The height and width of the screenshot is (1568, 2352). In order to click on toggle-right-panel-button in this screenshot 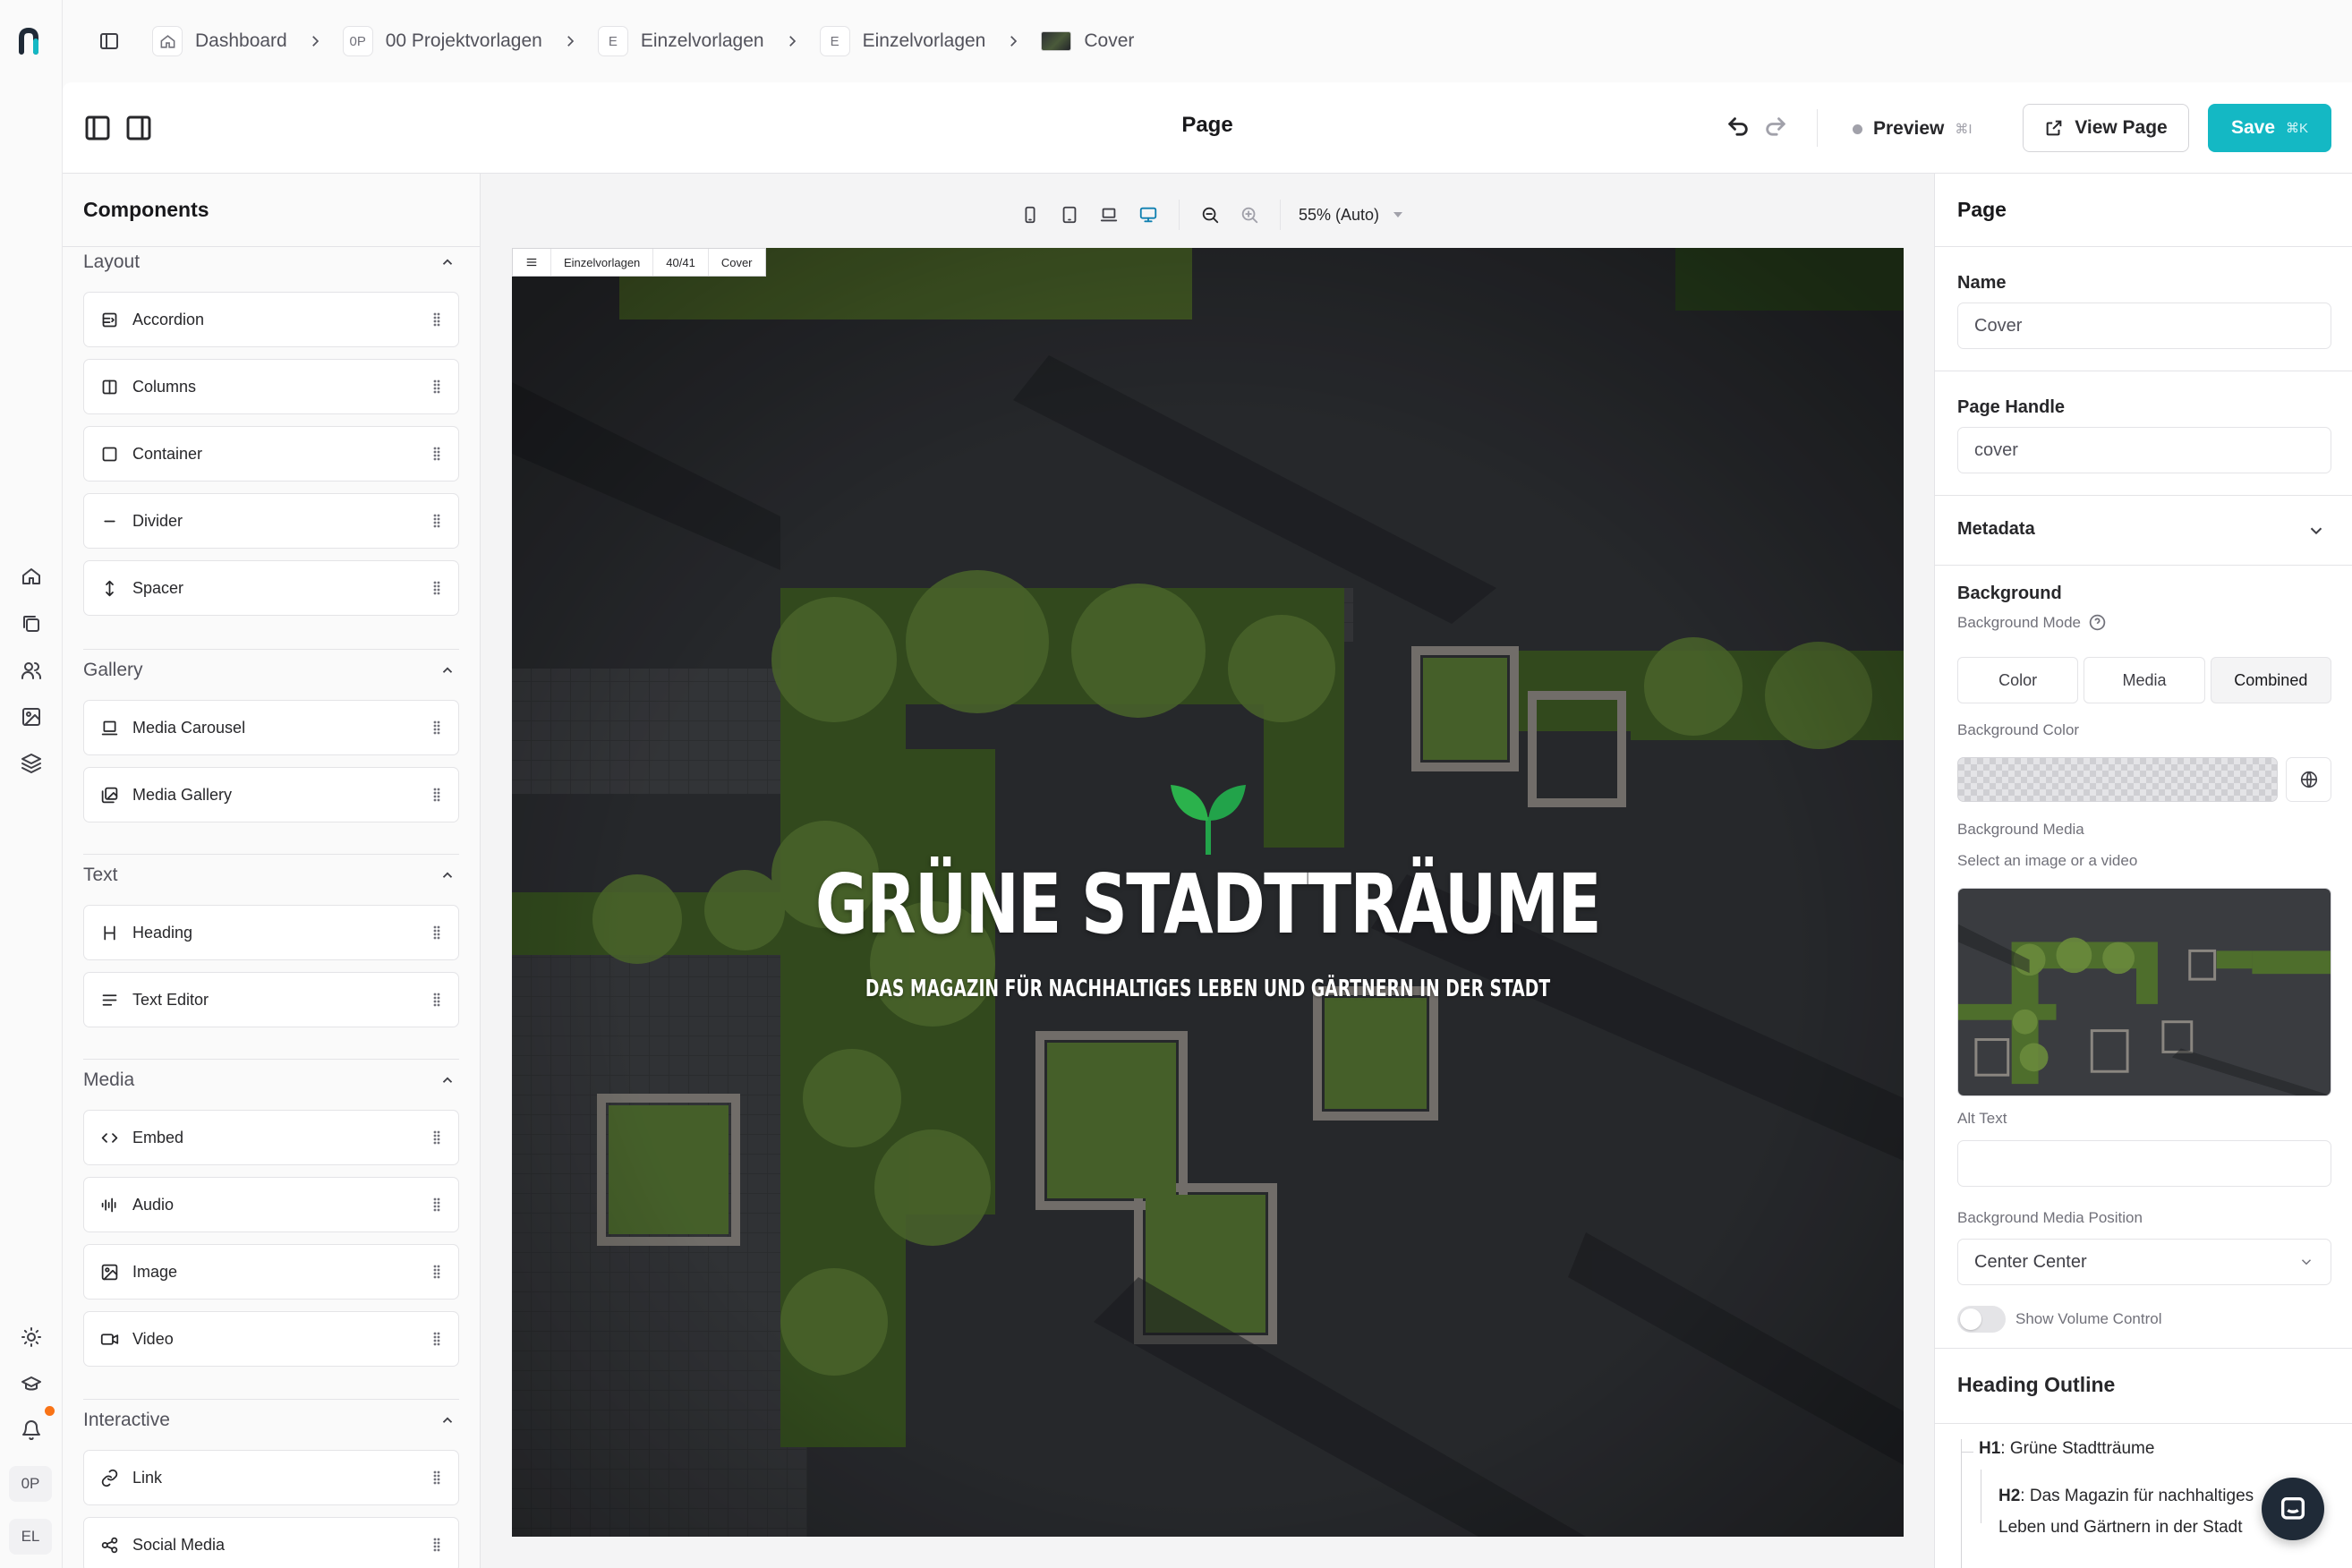, I will do `click(139, 128)`.